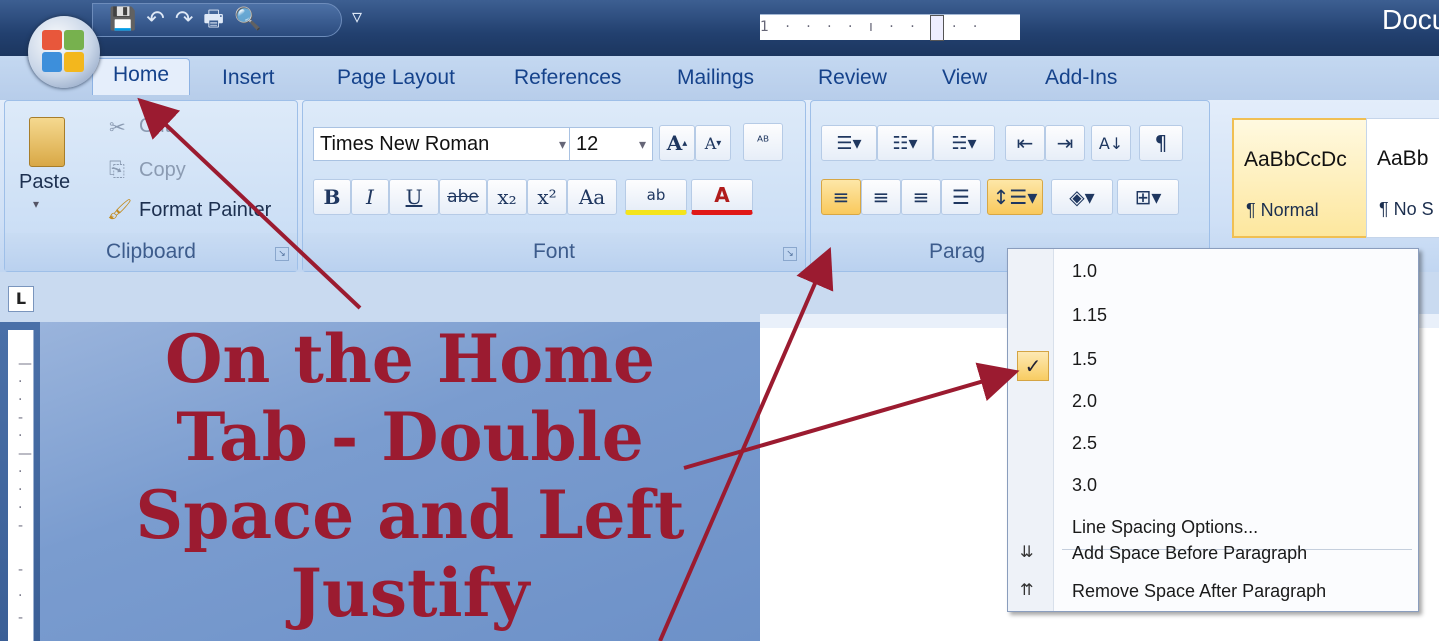 The height and width of the screenshot is (641, 1439). I want to click on format-painter-button: Format Painter, so click(205, 210).